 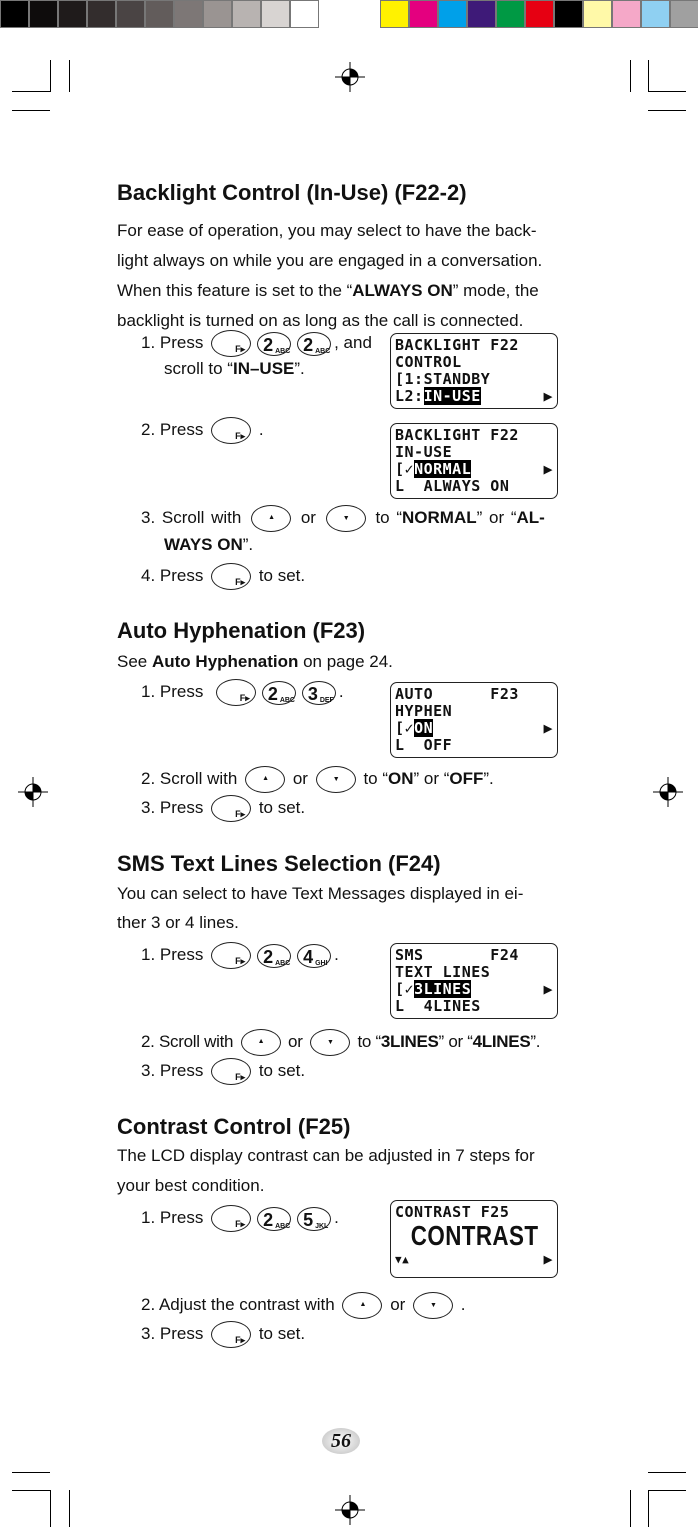 I want to click on text: 4. Press, so click(x=172, y=575).